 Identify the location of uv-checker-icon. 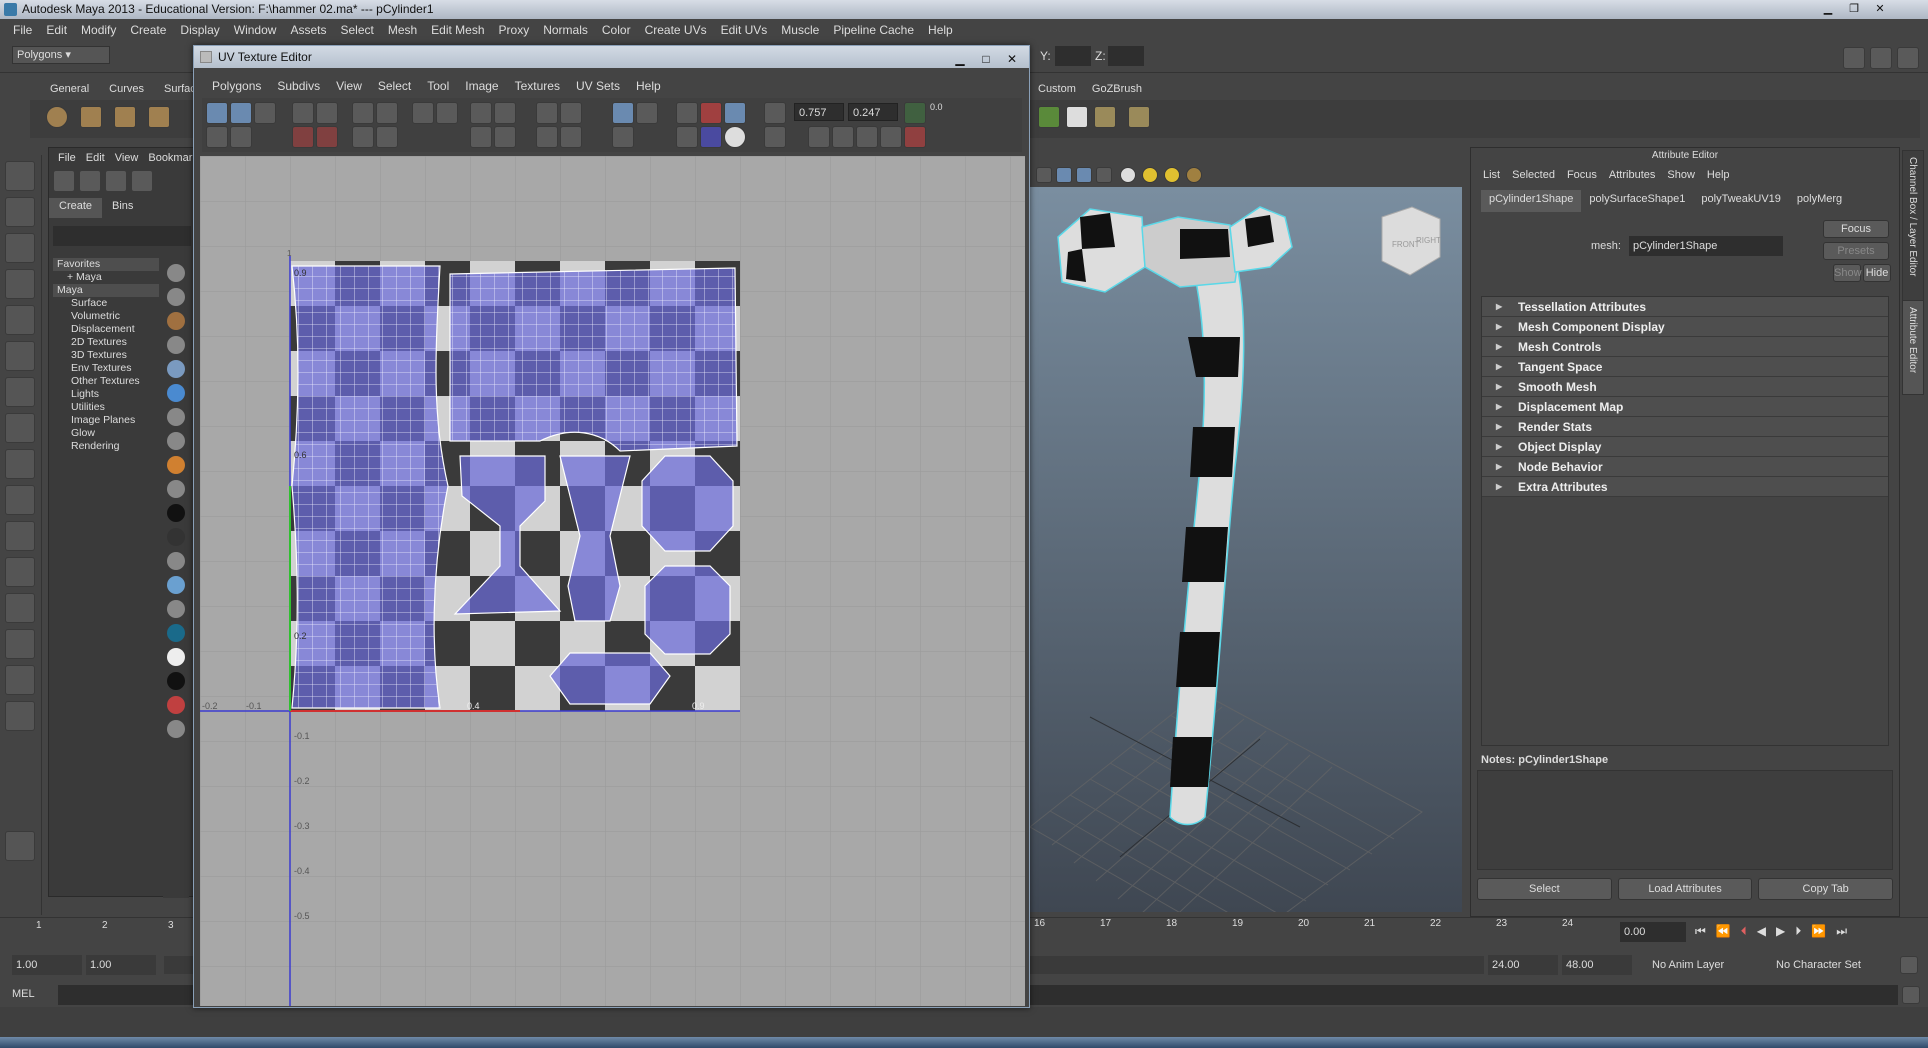
(647, 113).